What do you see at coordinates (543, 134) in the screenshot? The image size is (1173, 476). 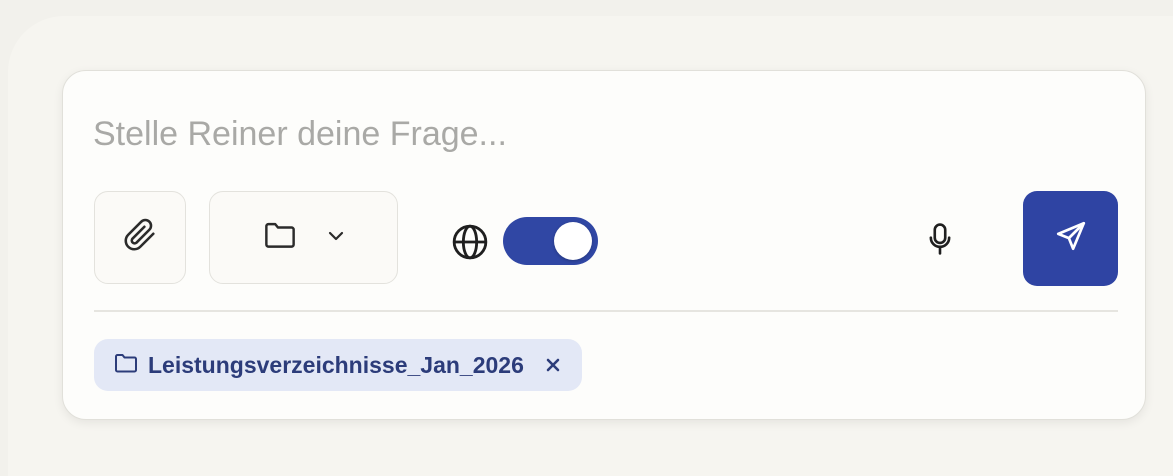 I see `prompt-input` at bounding box center [543, 134].